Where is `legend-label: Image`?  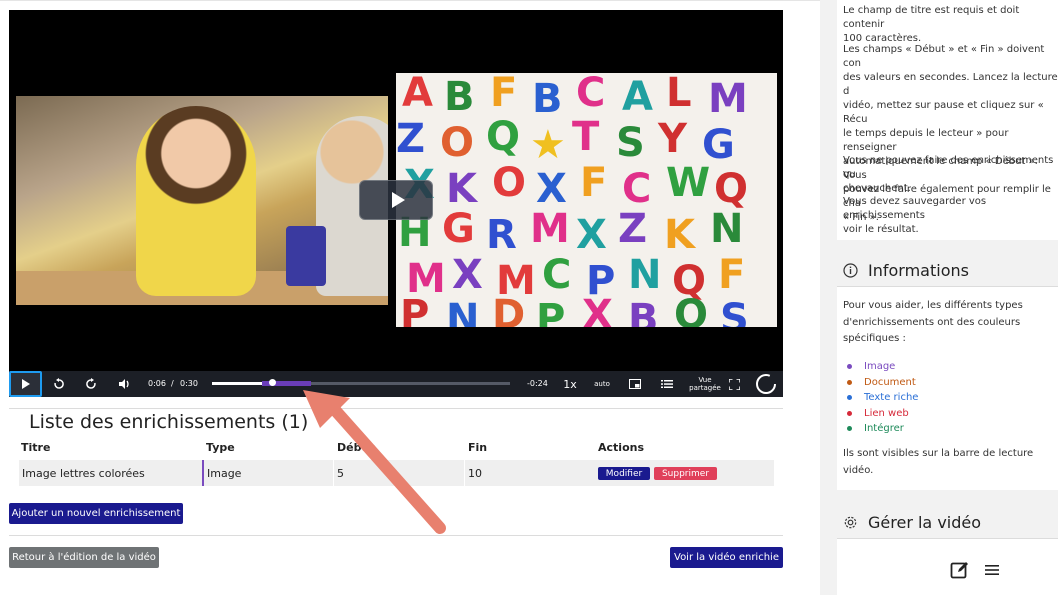 legend-label: Image is located at coordinates (880, 366).